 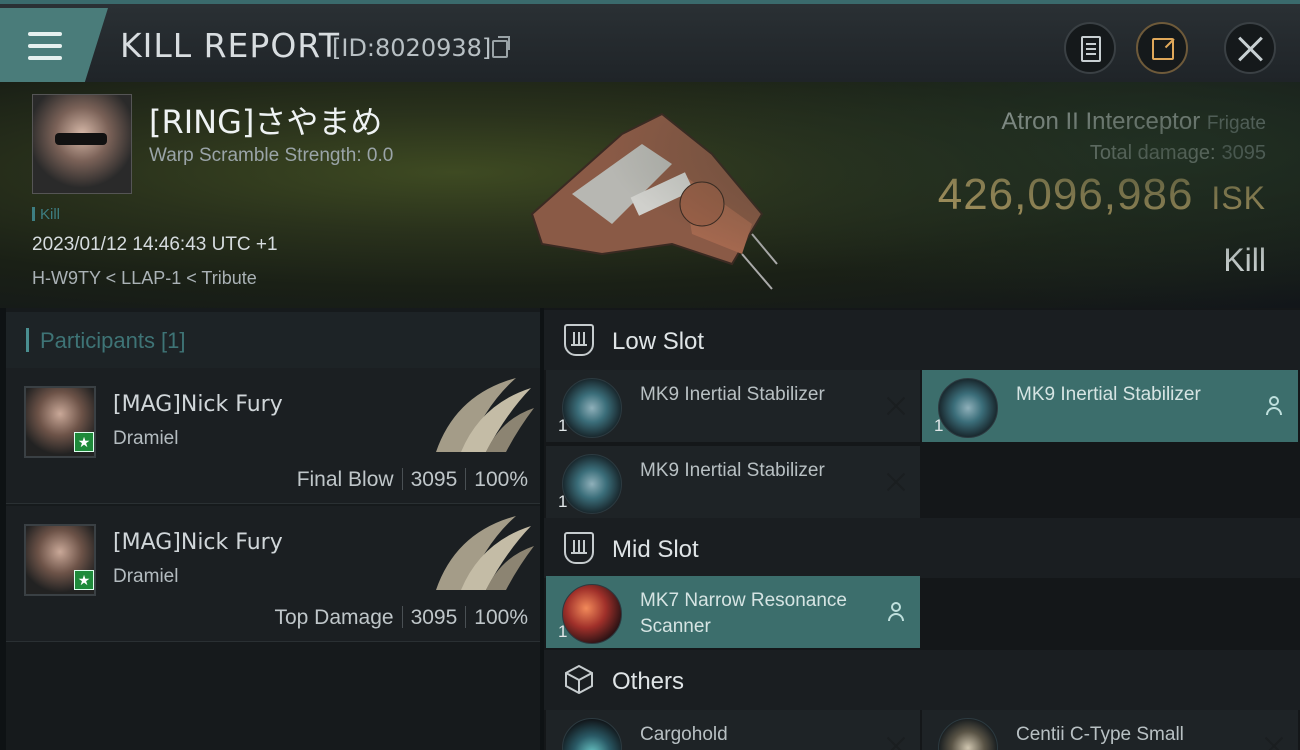 I want to click on mid-slot-header: Mid Slot, so click(x=922, y=548).